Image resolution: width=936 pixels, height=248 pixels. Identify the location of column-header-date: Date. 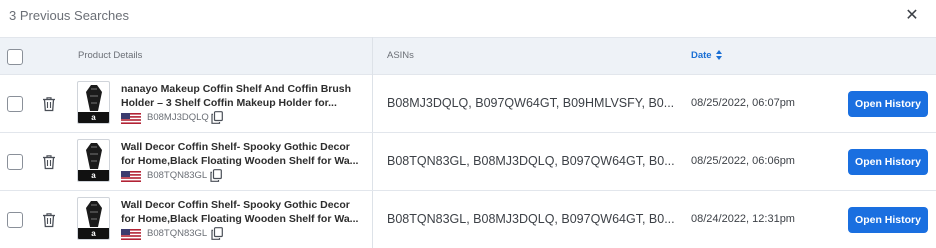
(701, 55).